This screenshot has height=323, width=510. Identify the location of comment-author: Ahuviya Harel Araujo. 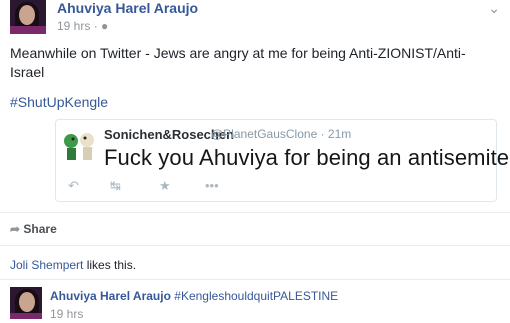
(110, 296).